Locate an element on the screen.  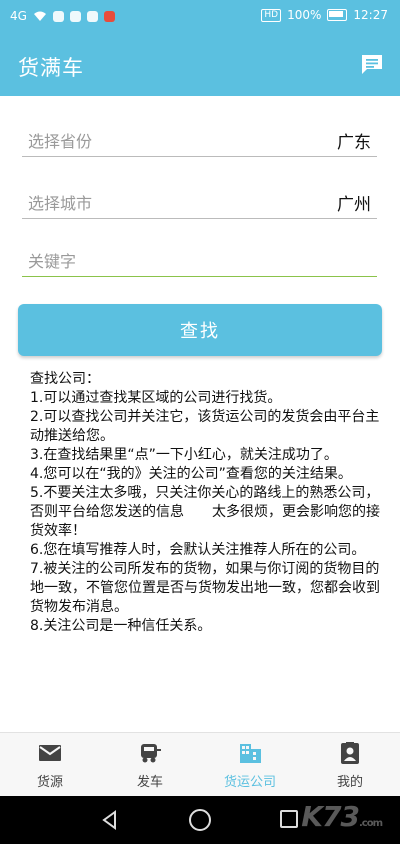
keyword-input: 关键字 is located at coordinates (199, 258).